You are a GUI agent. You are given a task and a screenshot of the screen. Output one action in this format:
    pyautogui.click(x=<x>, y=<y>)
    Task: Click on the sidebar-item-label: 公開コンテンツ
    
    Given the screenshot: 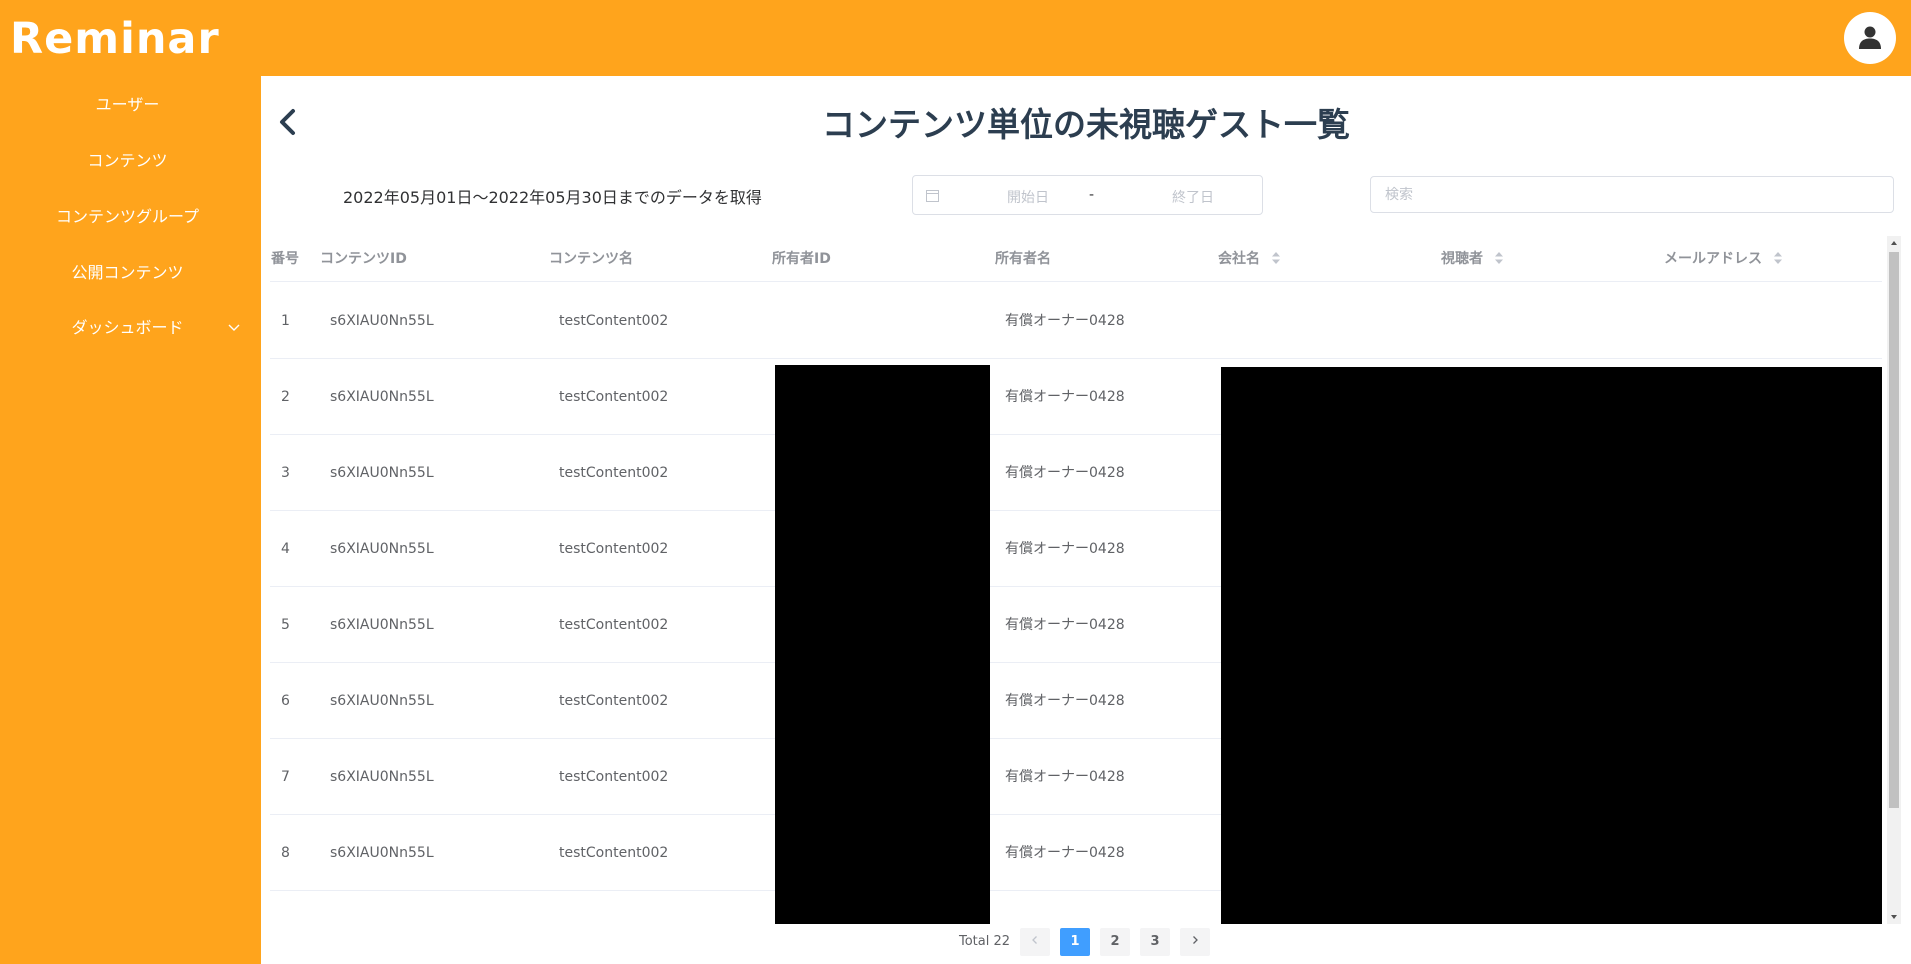 What is the action you would take?
    pyautogui.click(x=127, y=272)
    